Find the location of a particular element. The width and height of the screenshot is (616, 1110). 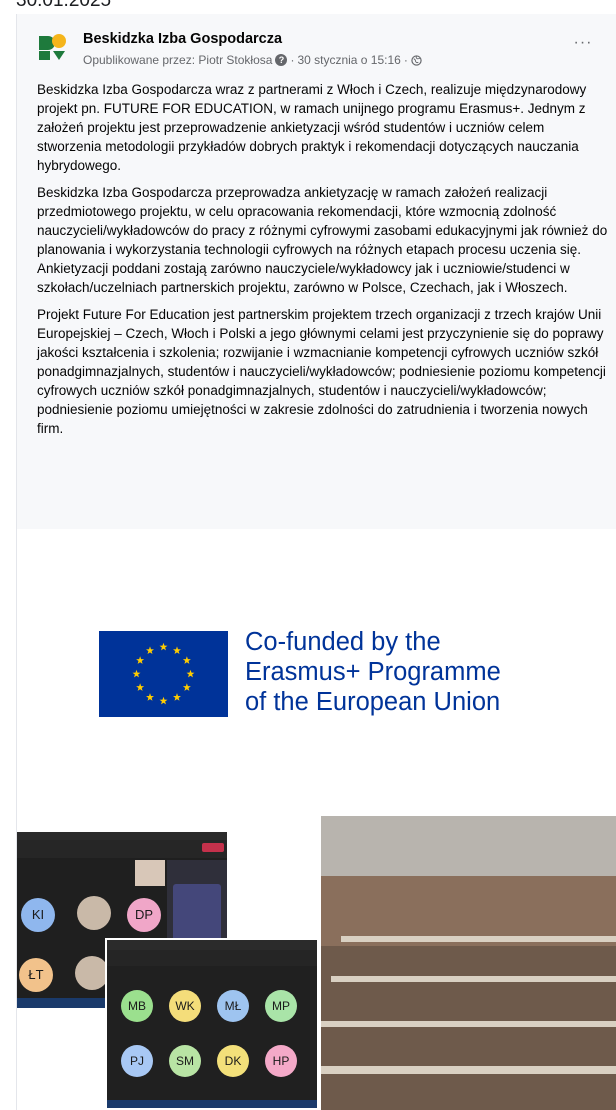

eu-text-line-3: of the European Union is located at coordinates (373, 702).